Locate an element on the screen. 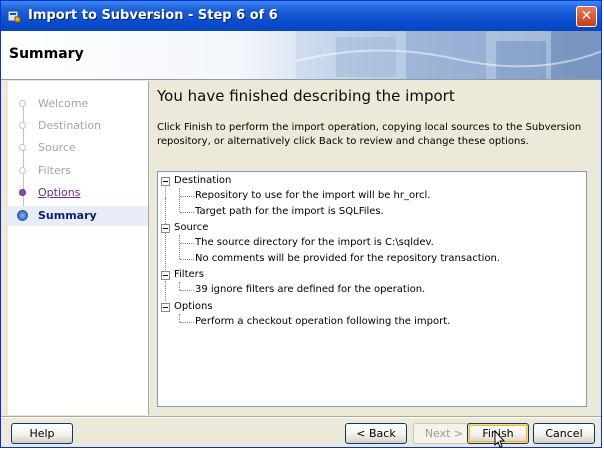  title-bar: Import to Subversion - Step 6 of 6 ✕ is located at coordinates (301, 16).